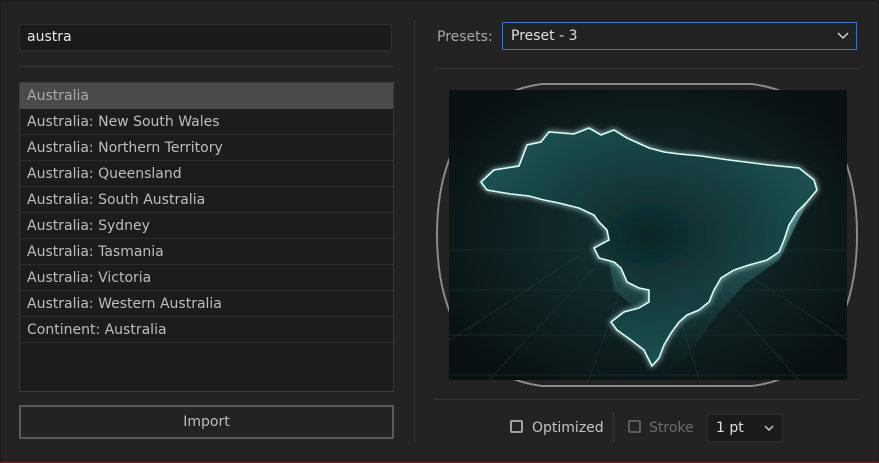 This screenshot has height=463, width=879. I want to click on list-item: Continent: Australia, so click(206, 330).